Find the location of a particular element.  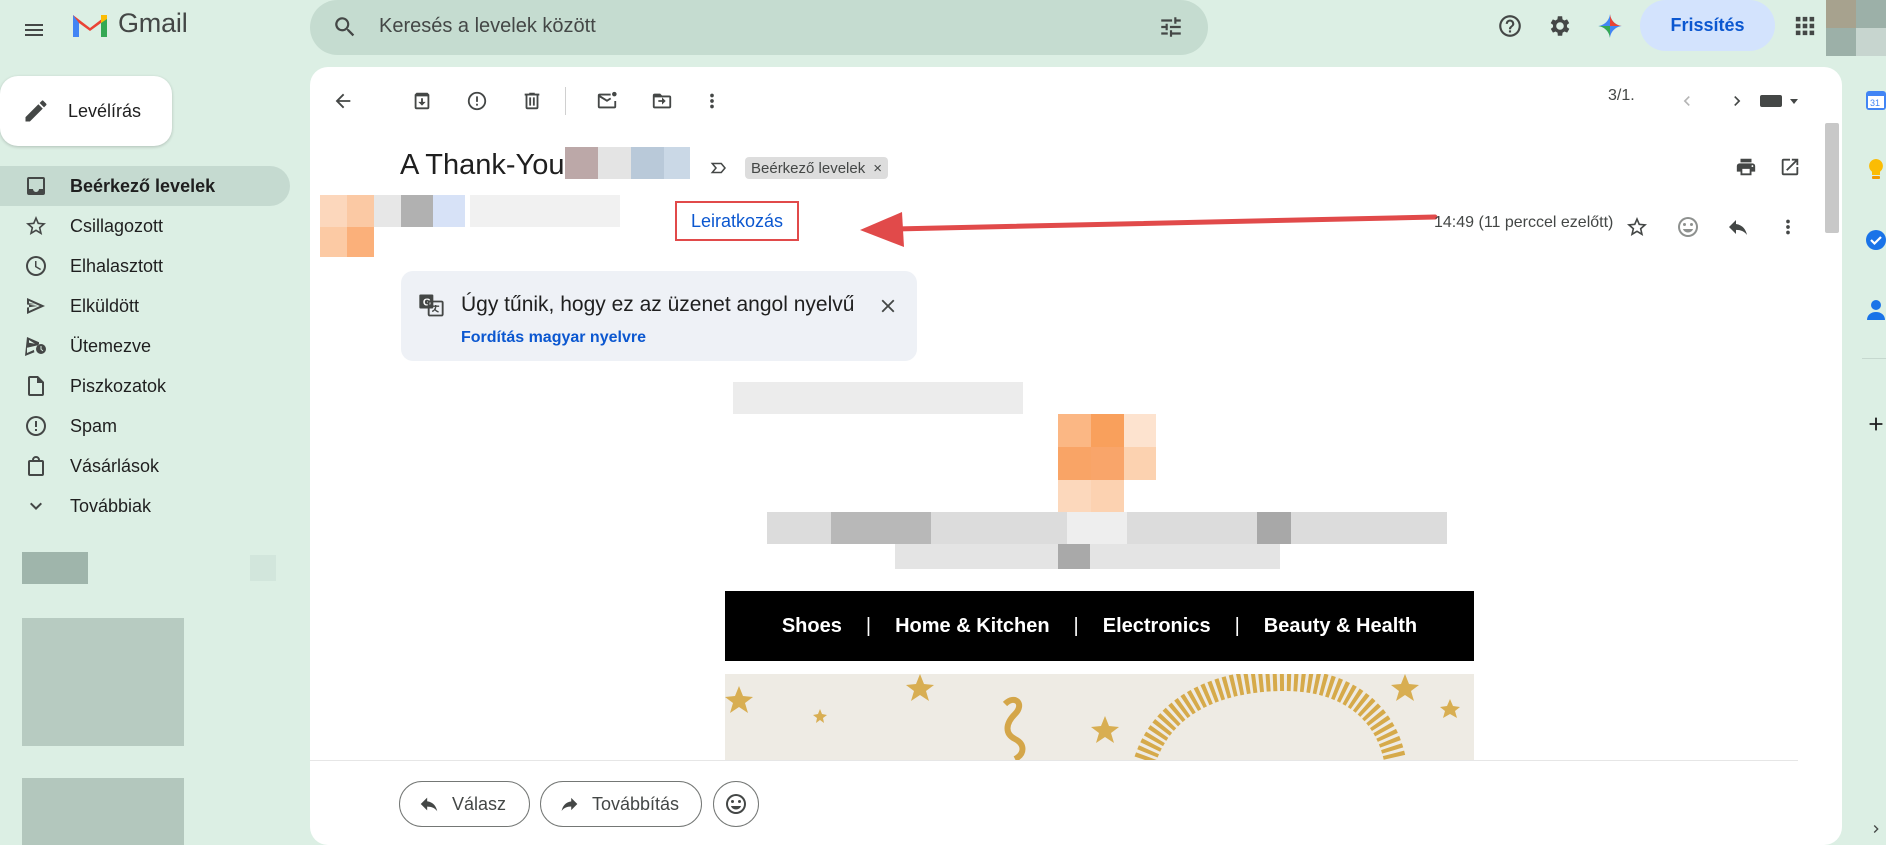

add-addon-icon is located at coordinates (1874, 424).